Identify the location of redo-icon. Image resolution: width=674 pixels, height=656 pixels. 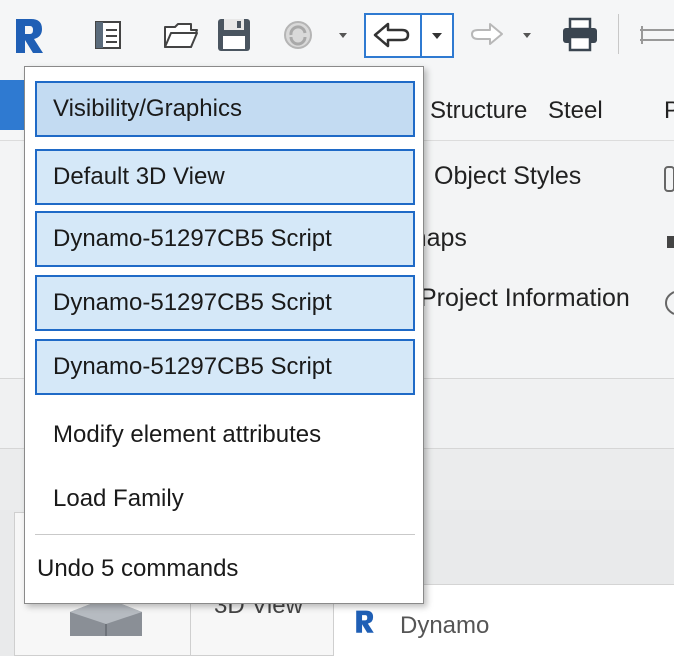
(486, 35).